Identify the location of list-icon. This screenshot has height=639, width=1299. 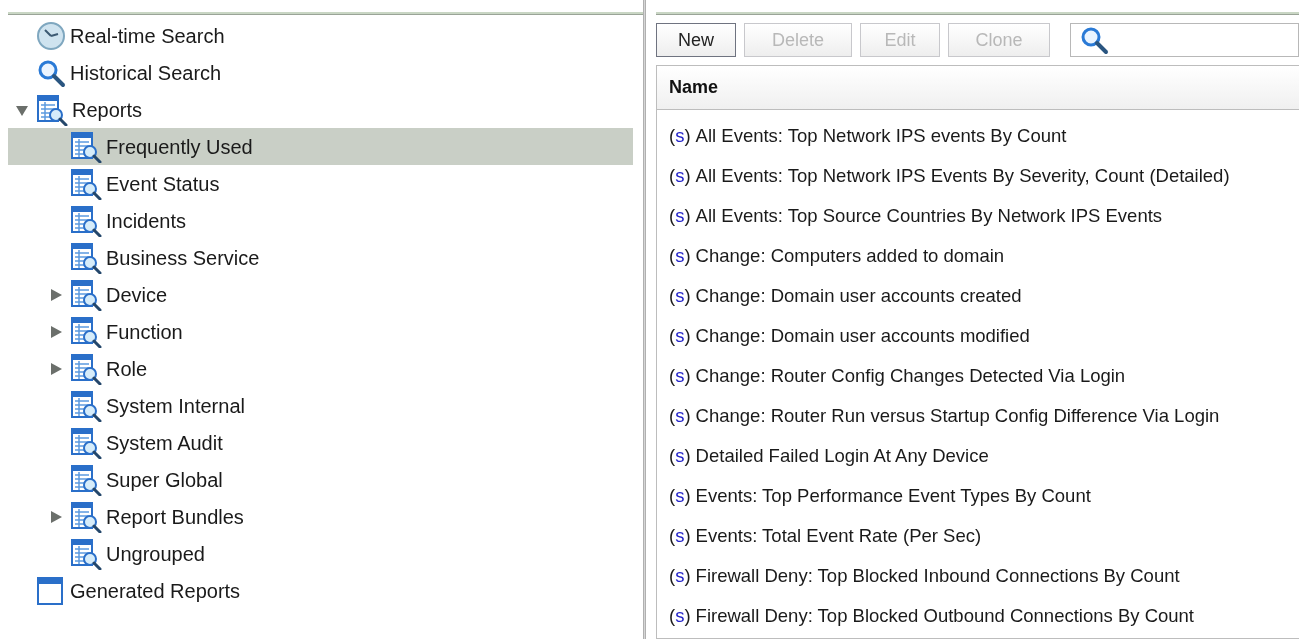
(51, 590).